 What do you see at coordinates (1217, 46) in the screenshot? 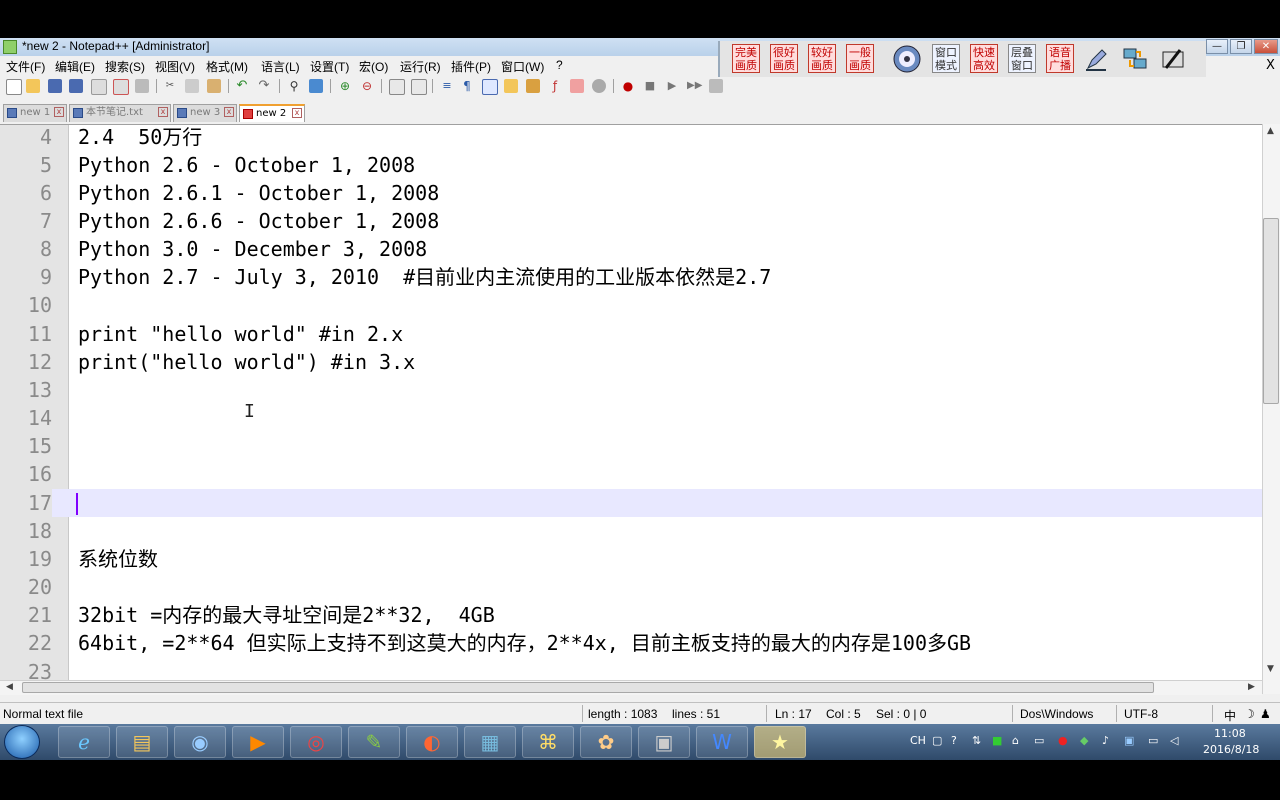
I see `minimize-button: —` at bounding box center [1217, 46].